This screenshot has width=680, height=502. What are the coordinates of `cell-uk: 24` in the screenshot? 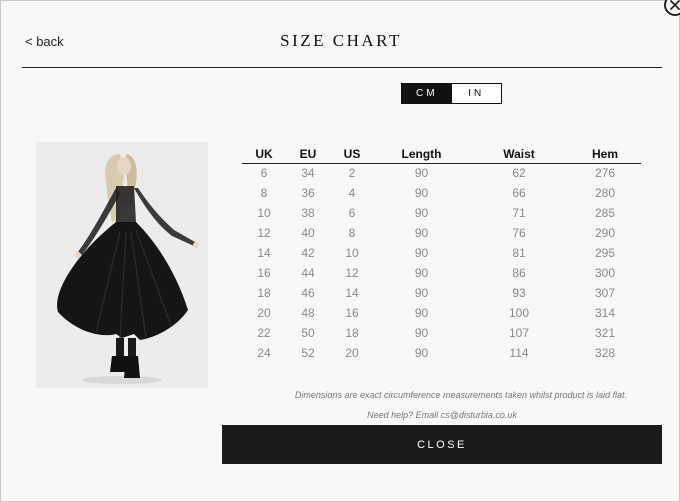 It's located at (264, 353).